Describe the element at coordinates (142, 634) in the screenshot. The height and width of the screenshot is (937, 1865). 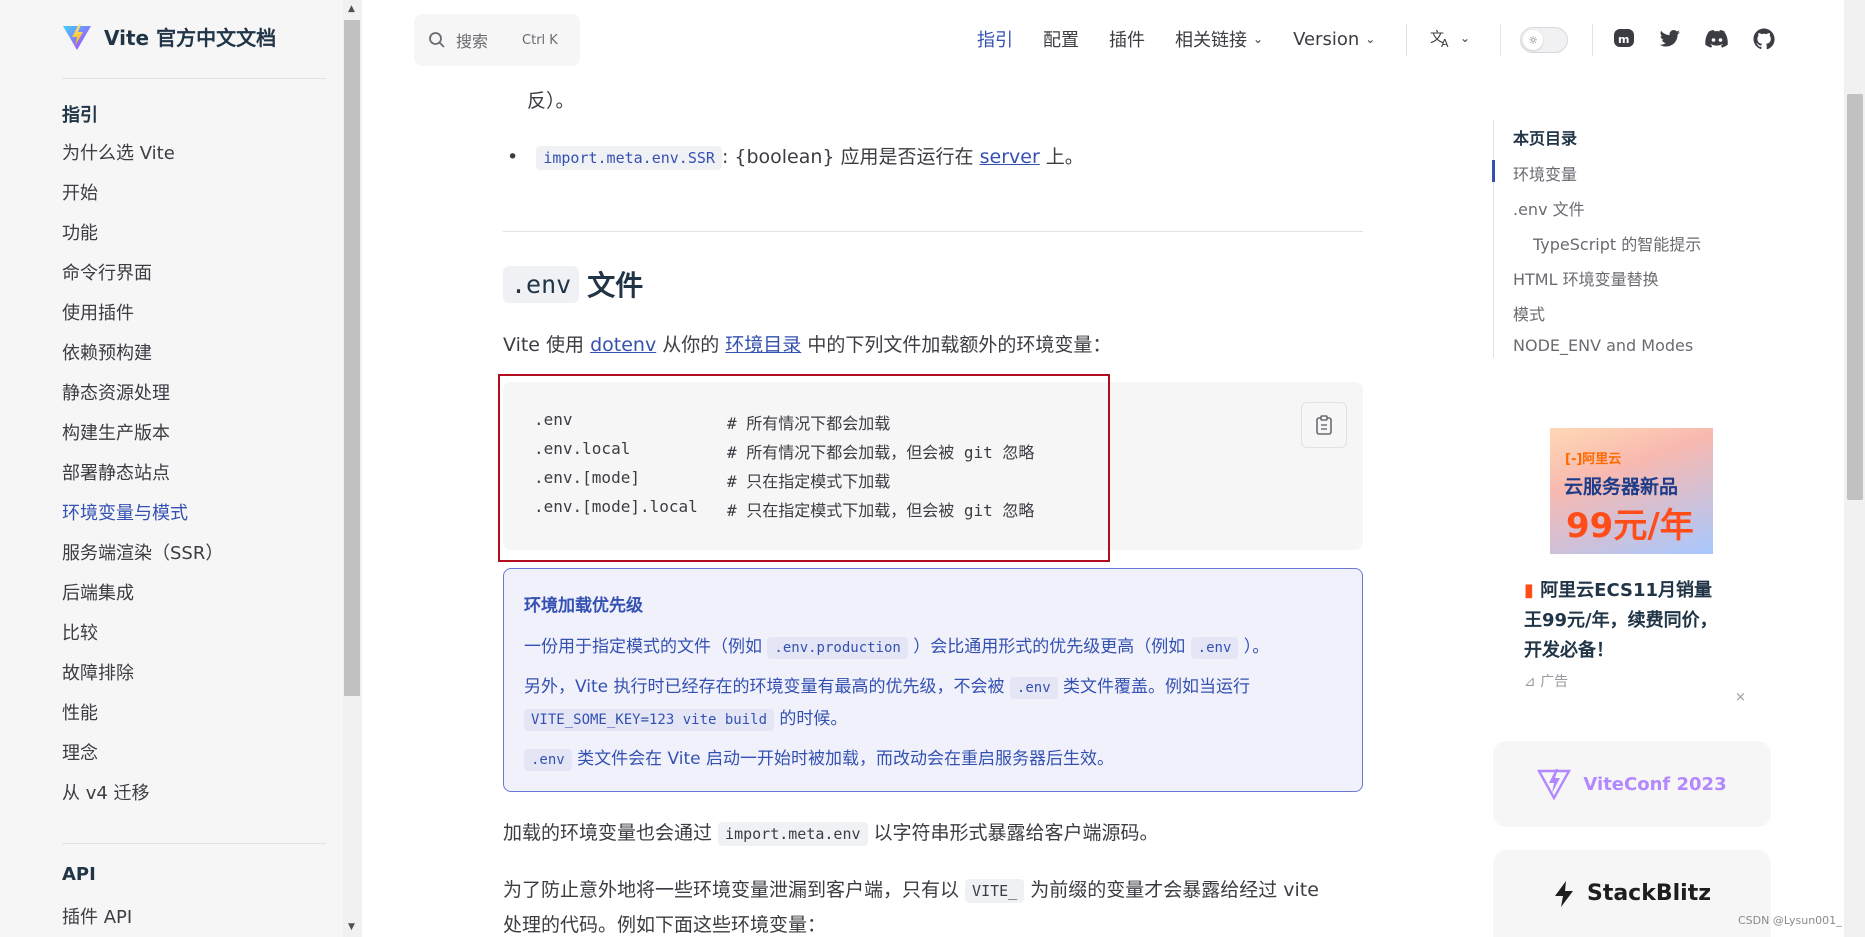
I see `sidebar-item: 比较` at that location.